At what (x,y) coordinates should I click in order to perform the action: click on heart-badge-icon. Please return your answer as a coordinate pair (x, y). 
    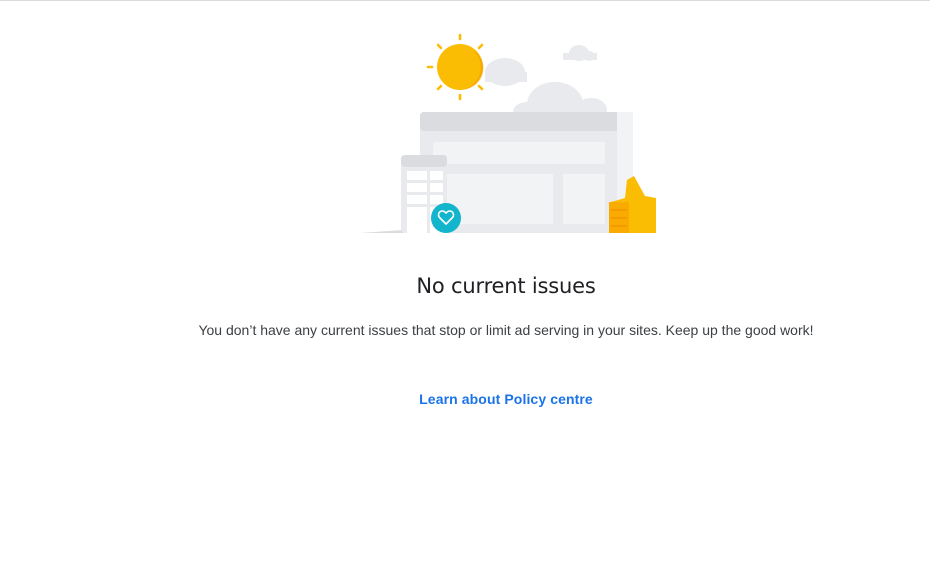
    Looking at the image, I should click on (446, 218).